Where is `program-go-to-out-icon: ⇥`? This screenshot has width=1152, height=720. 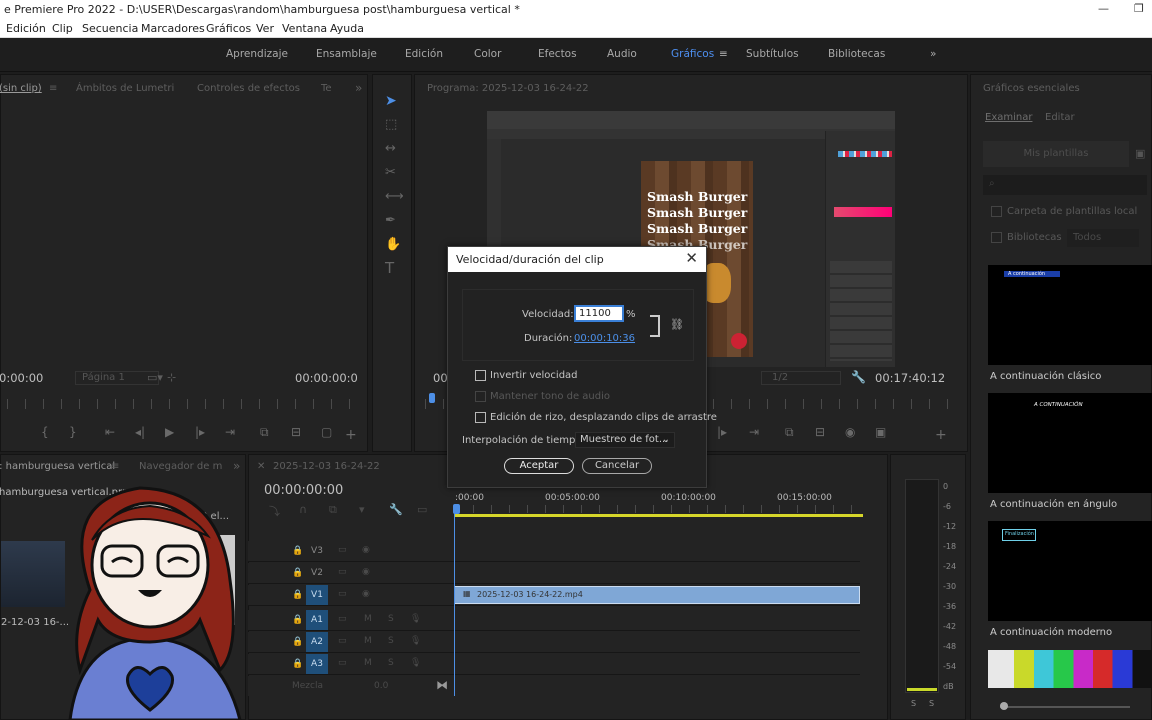 program-go-to-out-icon: ⇥ is located at coordinates (754, 432).